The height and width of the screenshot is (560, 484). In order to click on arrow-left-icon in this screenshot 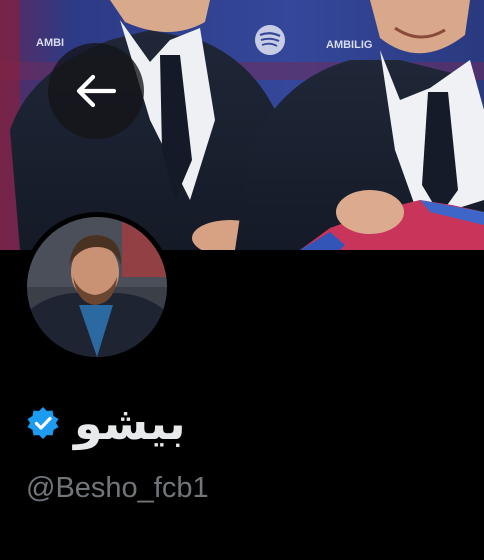, I will do `click(96, 91)`.